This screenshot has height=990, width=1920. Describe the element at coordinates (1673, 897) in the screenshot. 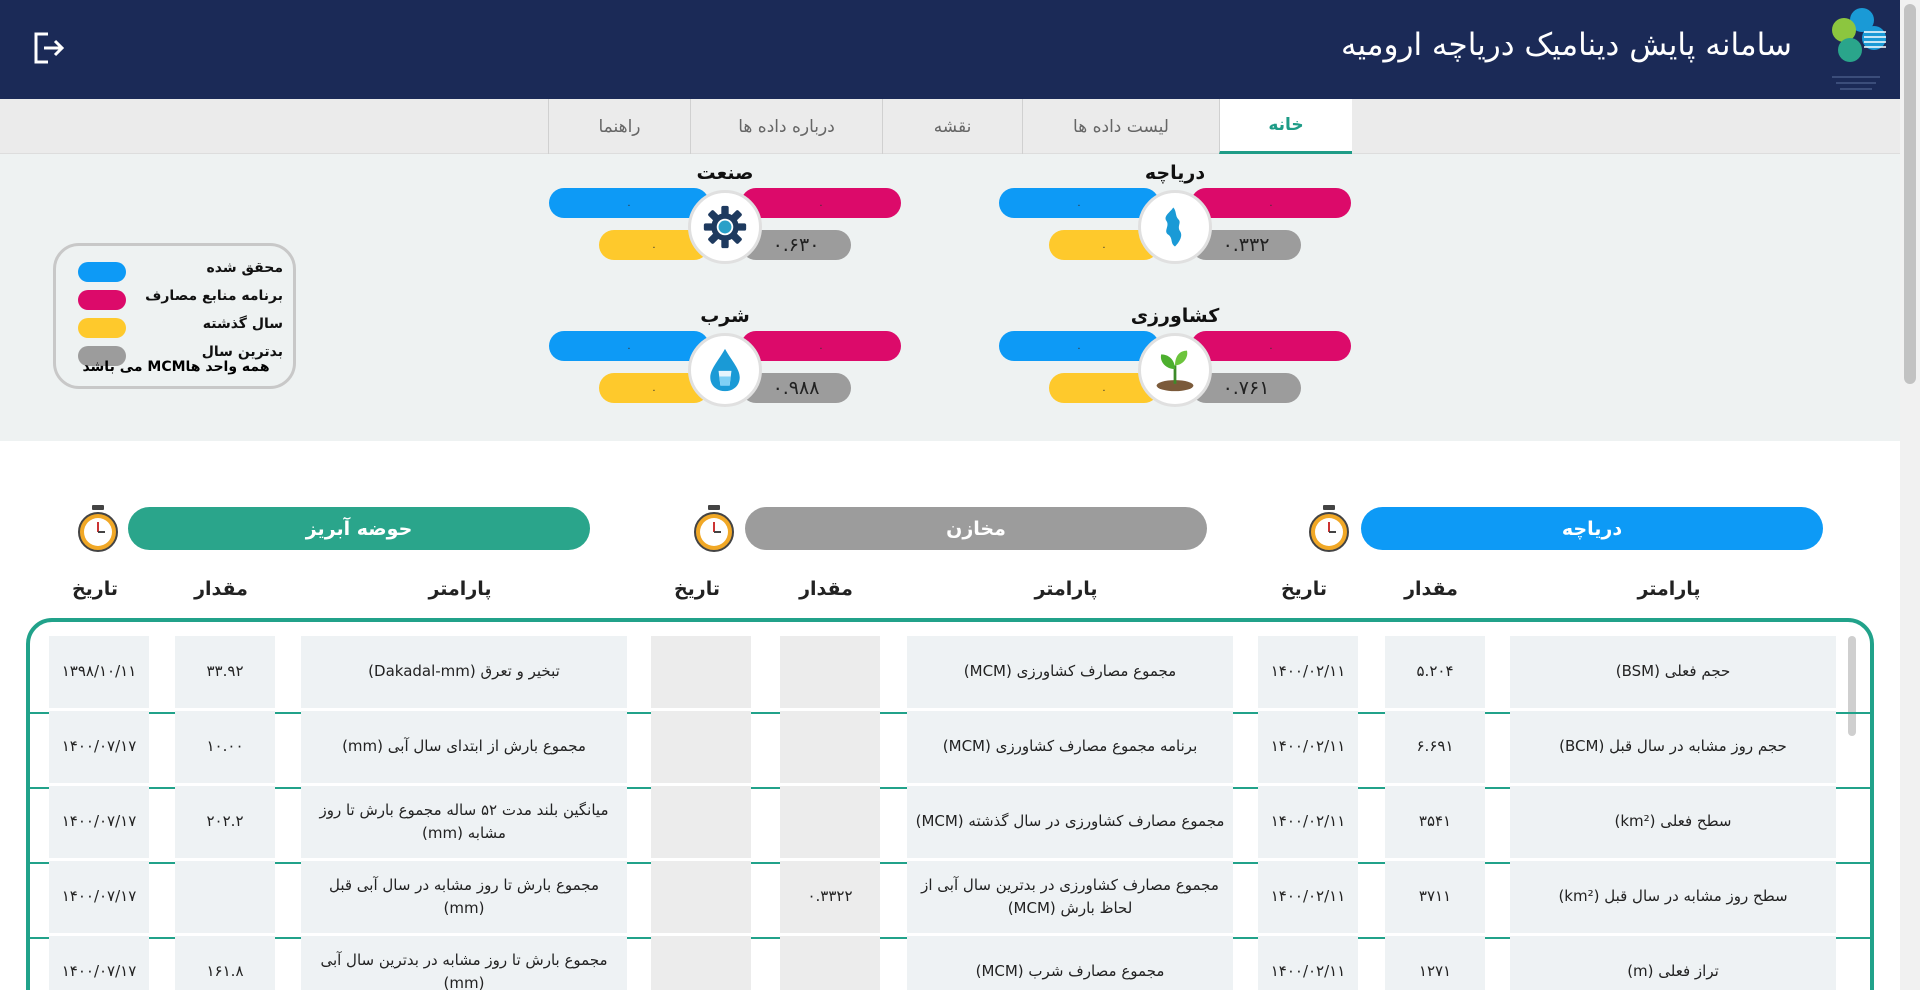

I see `cell-lake-param: سطح روز مشابه در سال قبل (km²)` at that location.